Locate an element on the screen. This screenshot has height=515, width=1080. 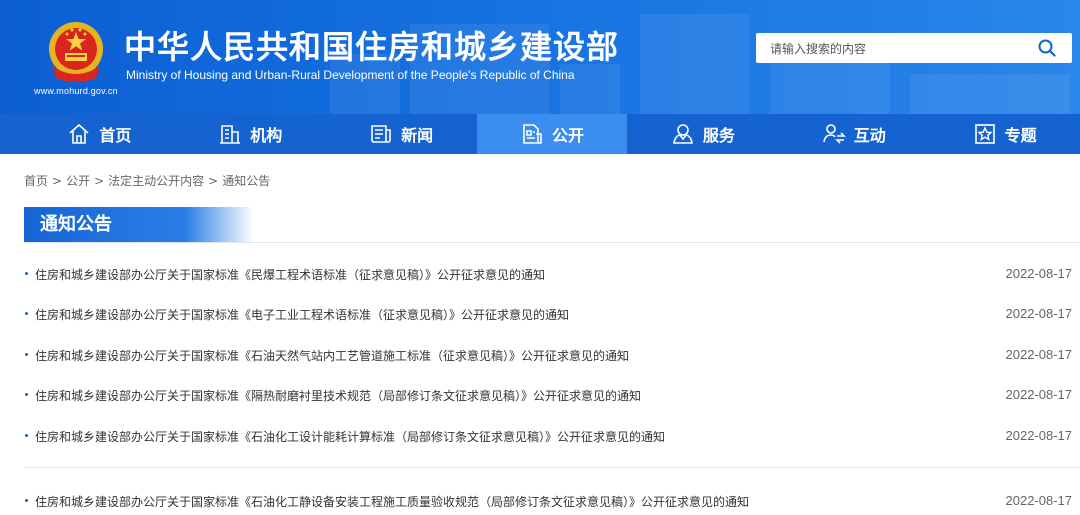
nav-item-label: 服务 is located at coordinates (718, 135).